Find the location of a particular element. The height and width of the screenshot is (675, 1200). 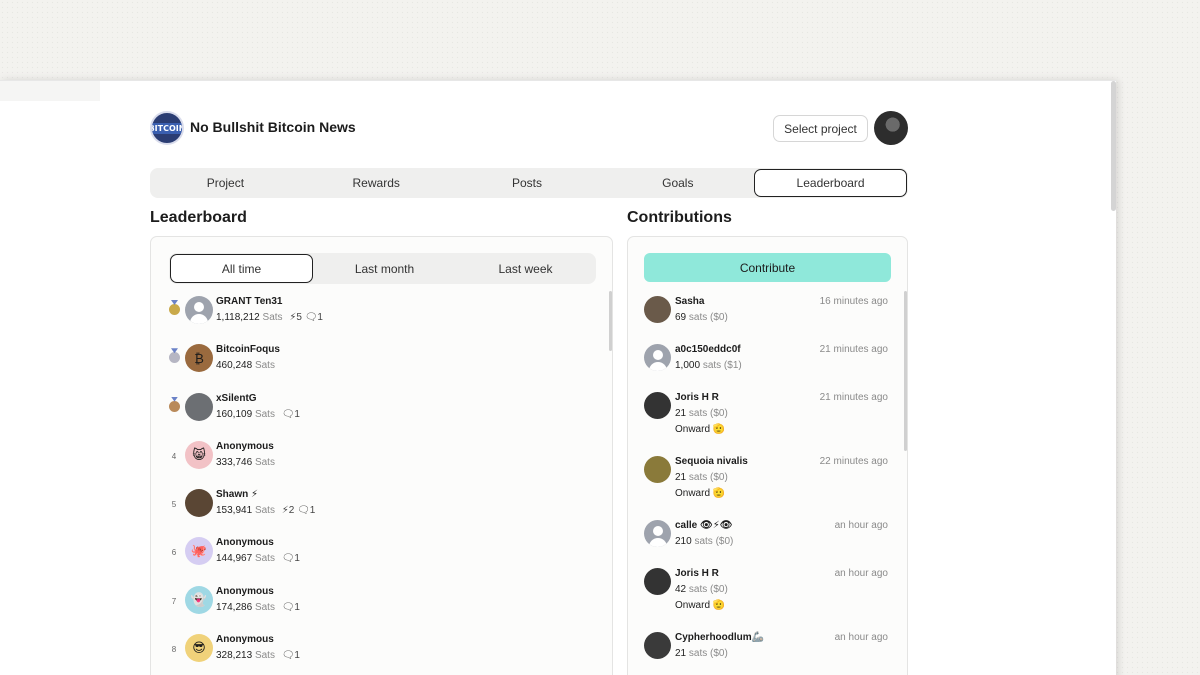

contribution-time: 21 minutes ago is located at coordinates (853, 349).